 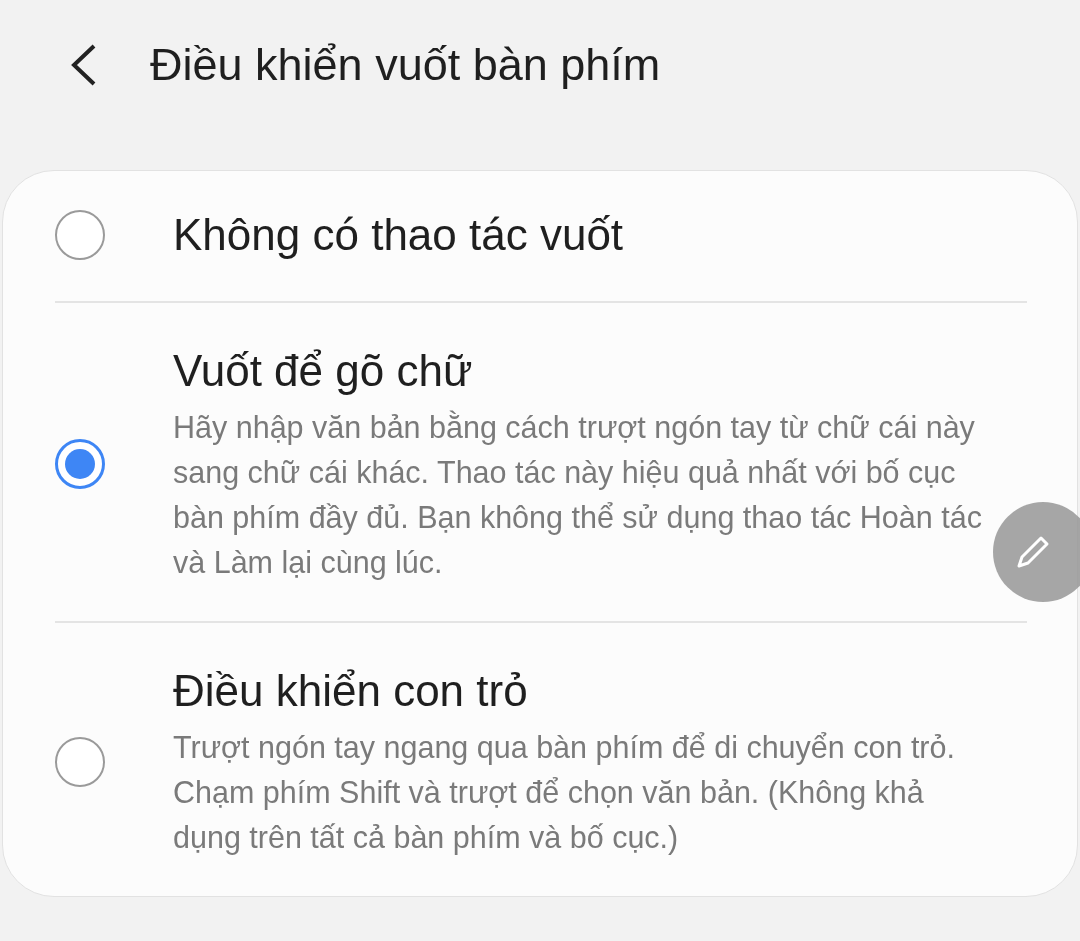 I want to click on option-description: Trượt ngón tay ngang qua bàn phím để di chuyển con trỏ. Chạm phím Shift và trượt để chọn văn bản. (Không khả dụng trên tất cả bàn phím và bố cục.), so click(x=564, y=793).